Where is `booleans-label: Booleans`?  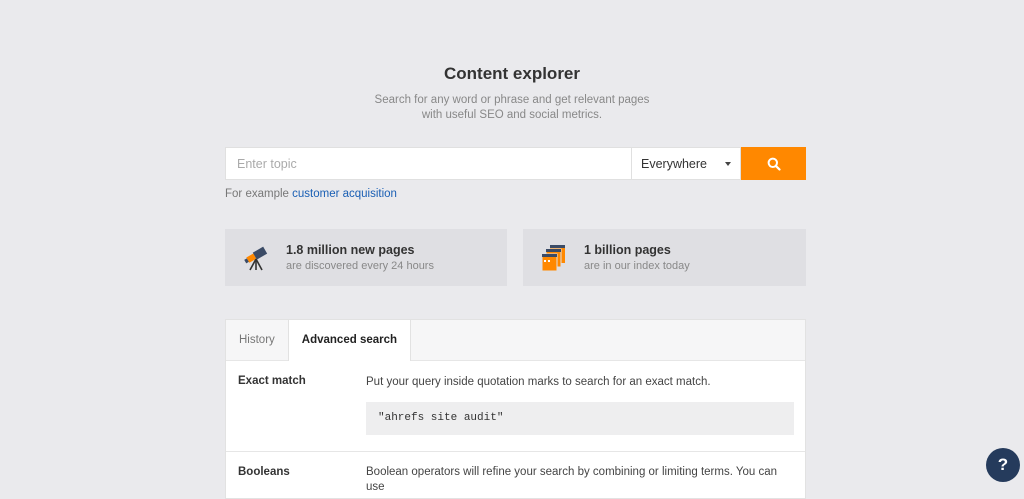 booleans-label: Booleans is located at coordinates (264, 472).